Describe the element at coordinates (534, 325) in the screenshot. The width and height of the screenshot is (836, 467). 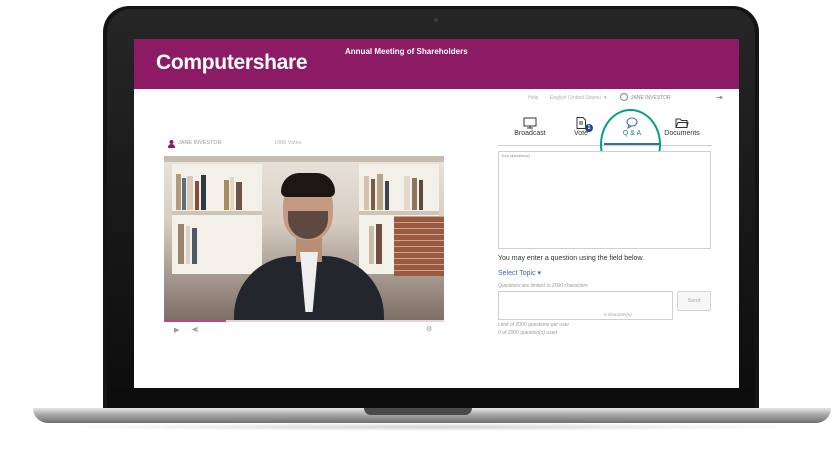
I see `per-user-limit: Limit of 2000 questions per user` at that location.